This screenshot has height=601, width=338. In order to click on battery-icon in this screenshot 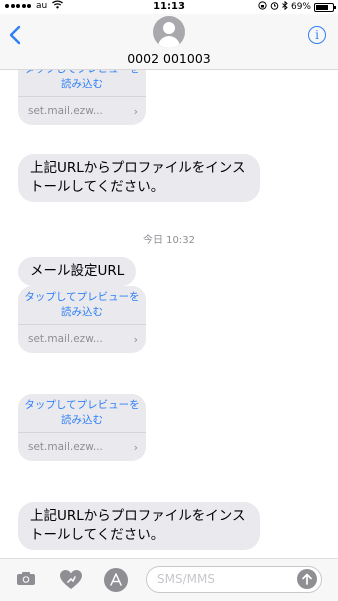, I will do `click(325, 7)`.